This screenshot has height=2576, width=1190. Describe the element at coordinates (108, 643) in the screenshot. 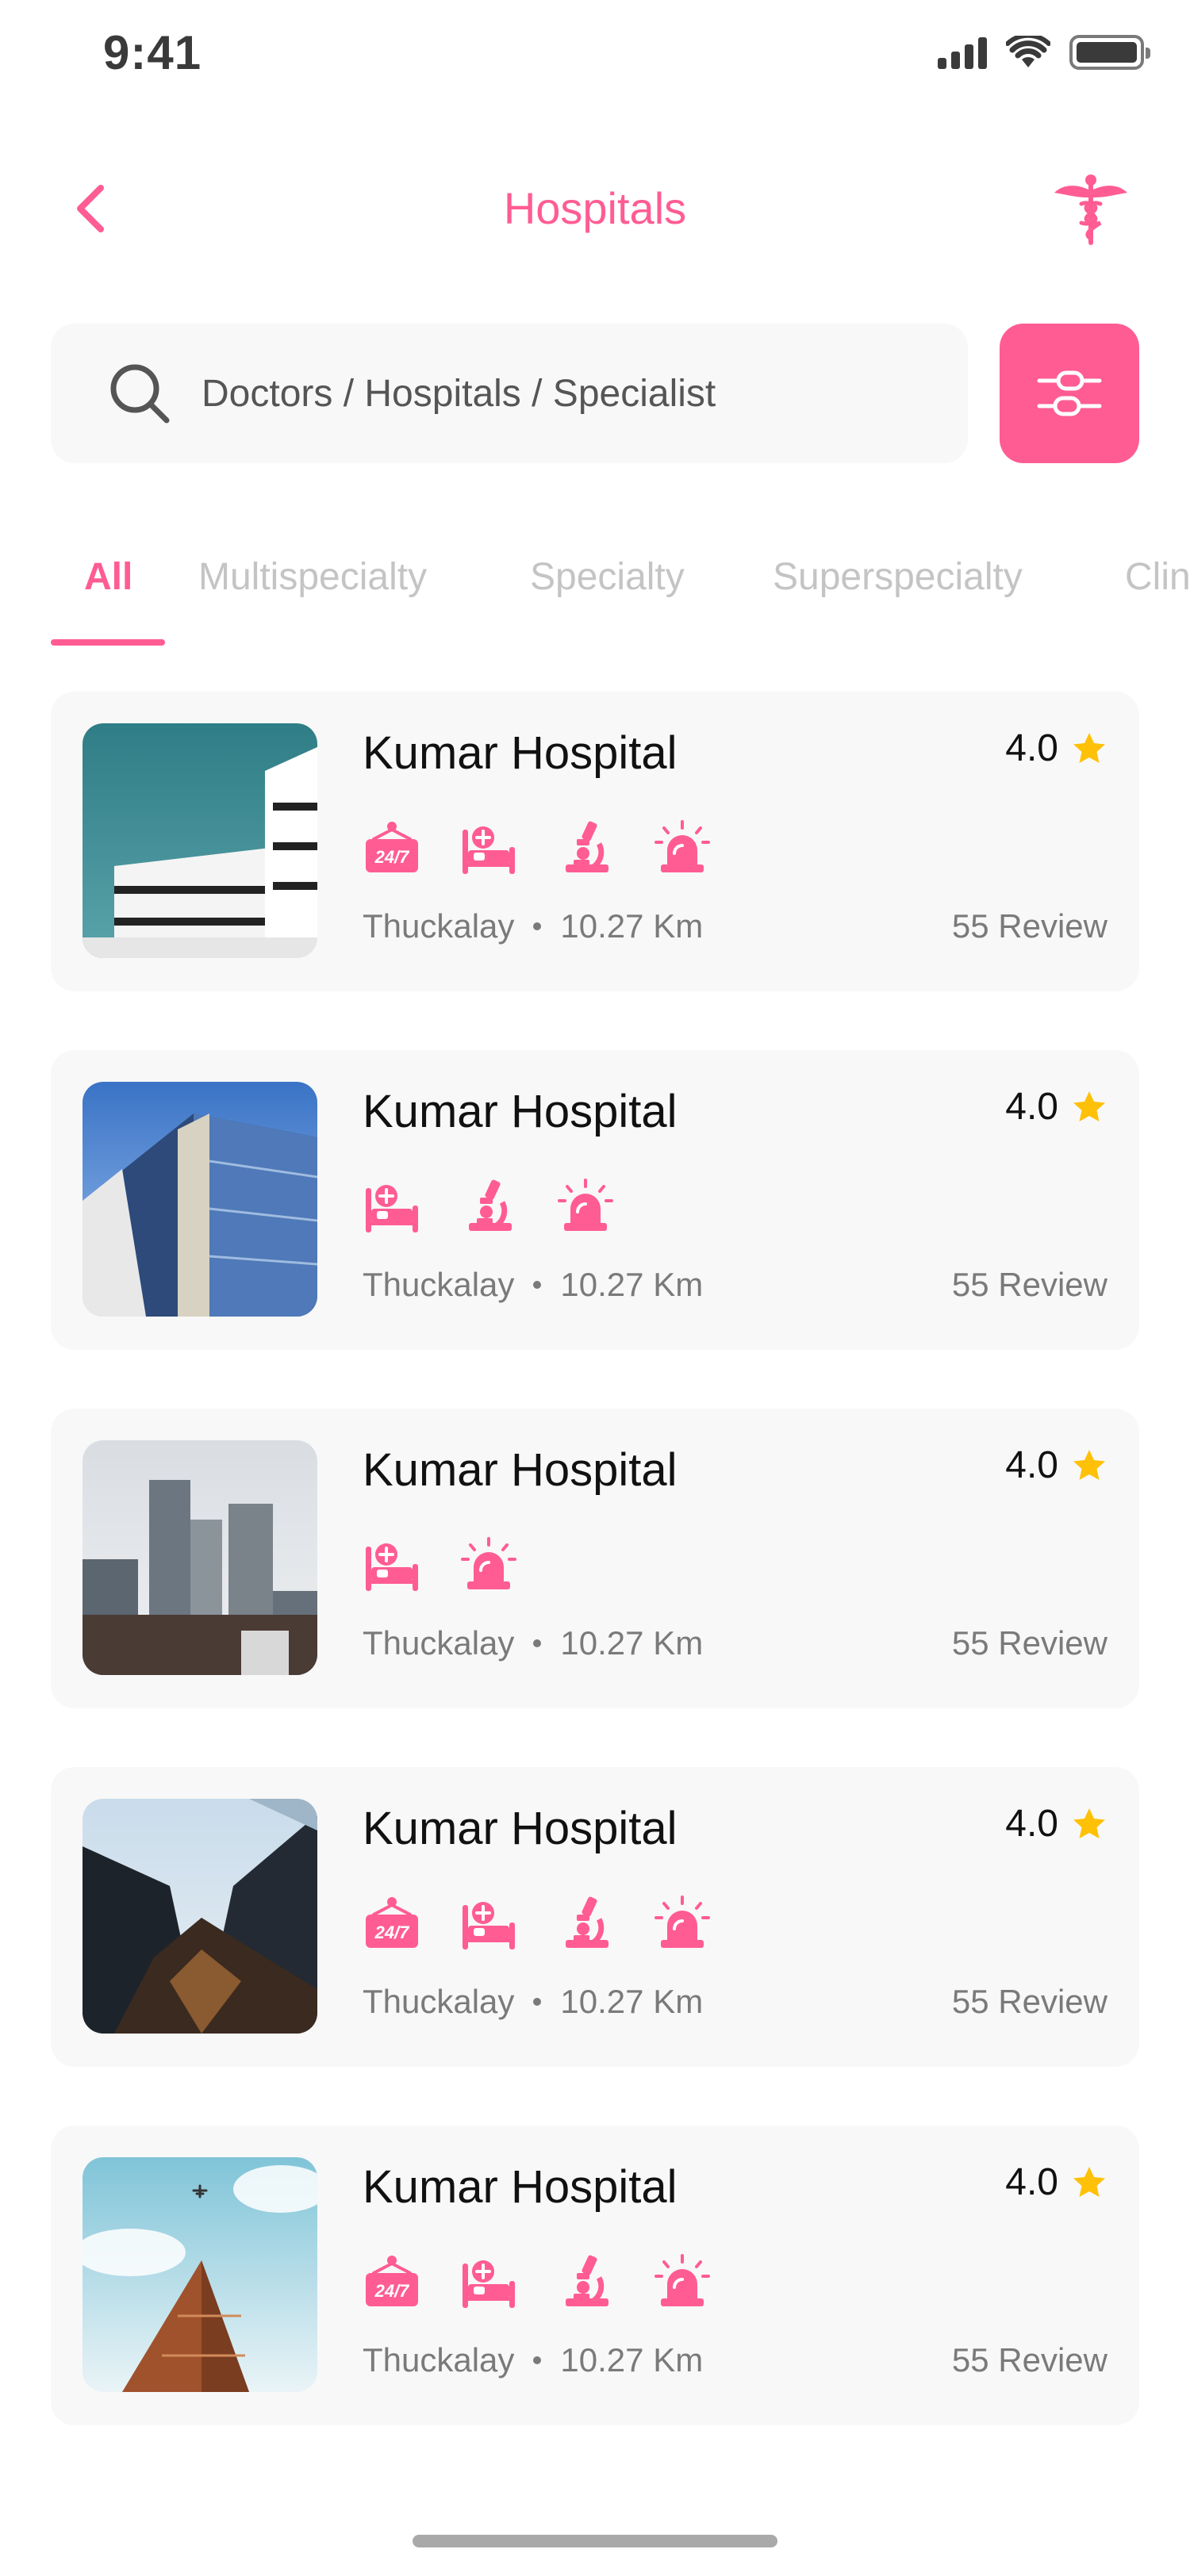

I see `active-tab-indicator` at that location.